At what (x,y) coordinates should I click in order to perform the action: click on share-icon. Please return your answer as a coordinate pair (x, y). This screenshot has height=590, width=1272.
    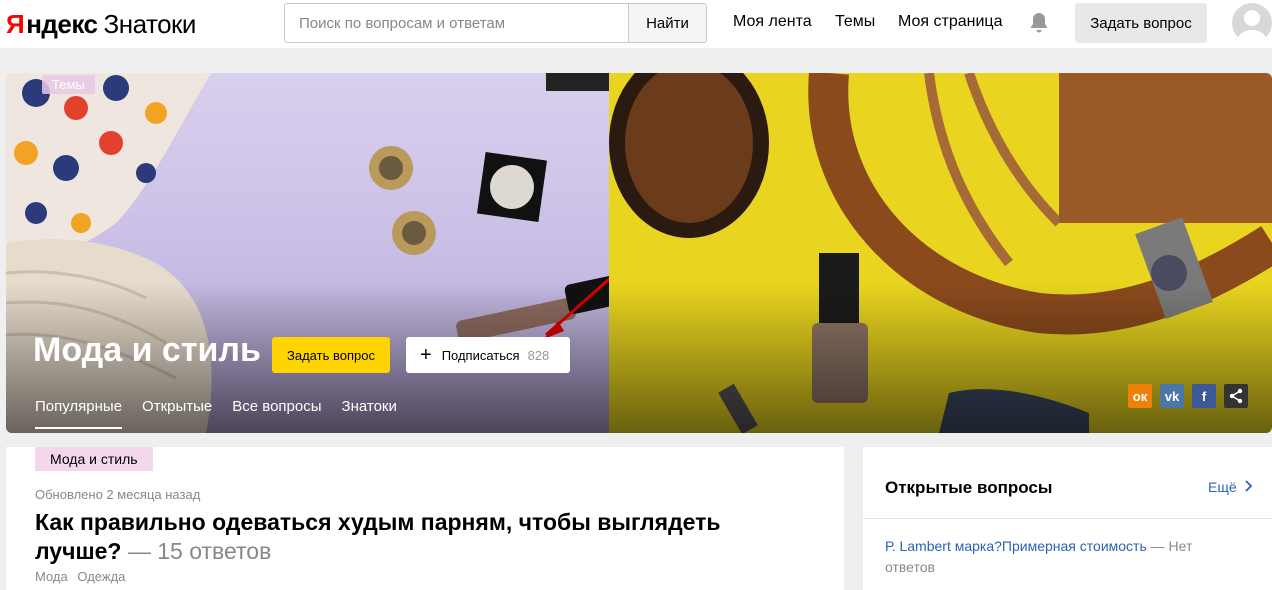
    Looking at the image, I should click on (1236, 396).